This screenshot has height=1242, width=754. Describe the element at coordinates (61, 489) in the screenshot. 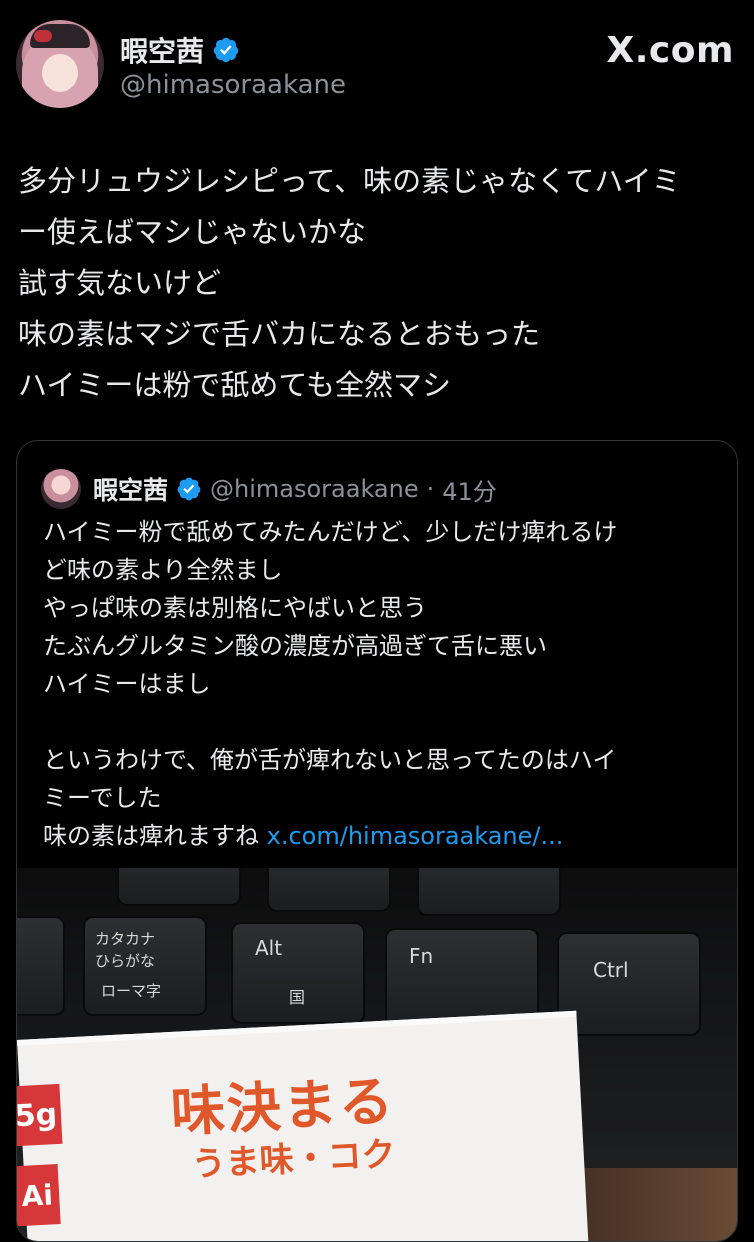

I see `quoted-author-avatar` at that location.